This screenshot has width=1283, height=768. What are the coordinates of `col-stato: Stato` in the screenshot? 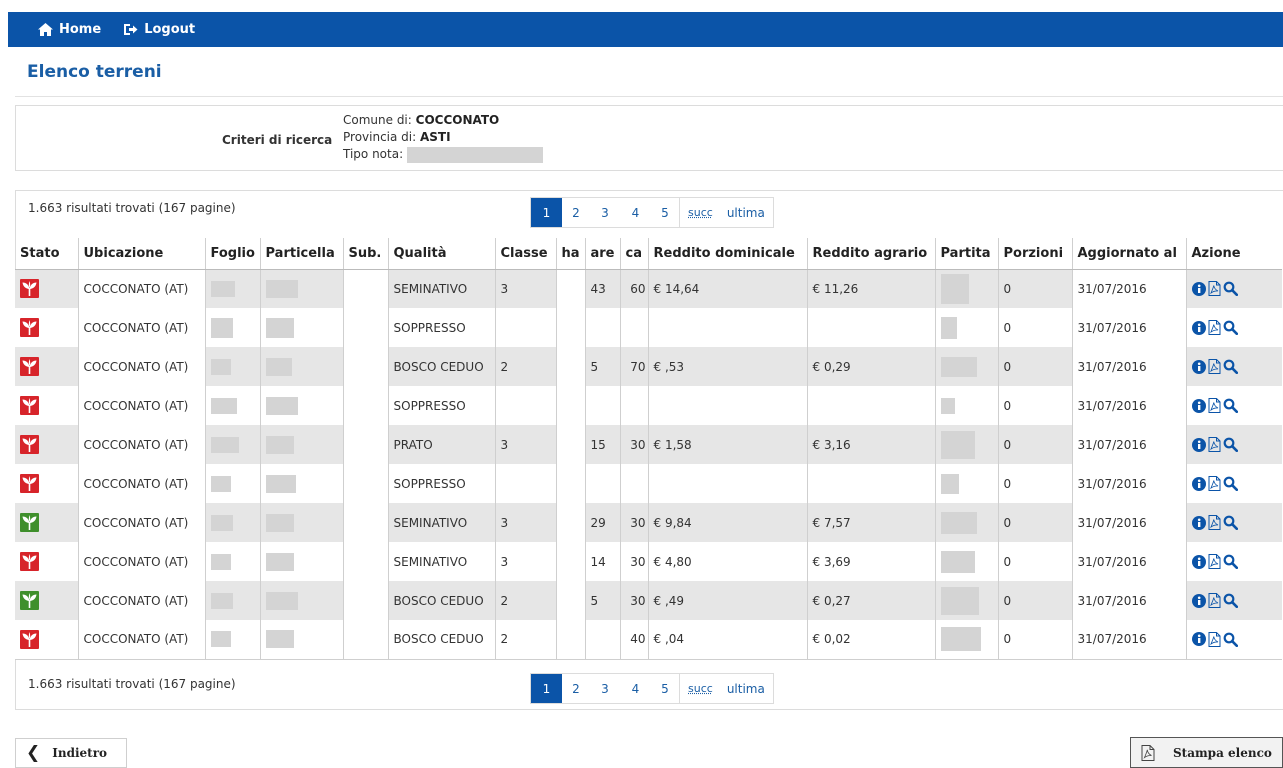 It's located at (46, 254).